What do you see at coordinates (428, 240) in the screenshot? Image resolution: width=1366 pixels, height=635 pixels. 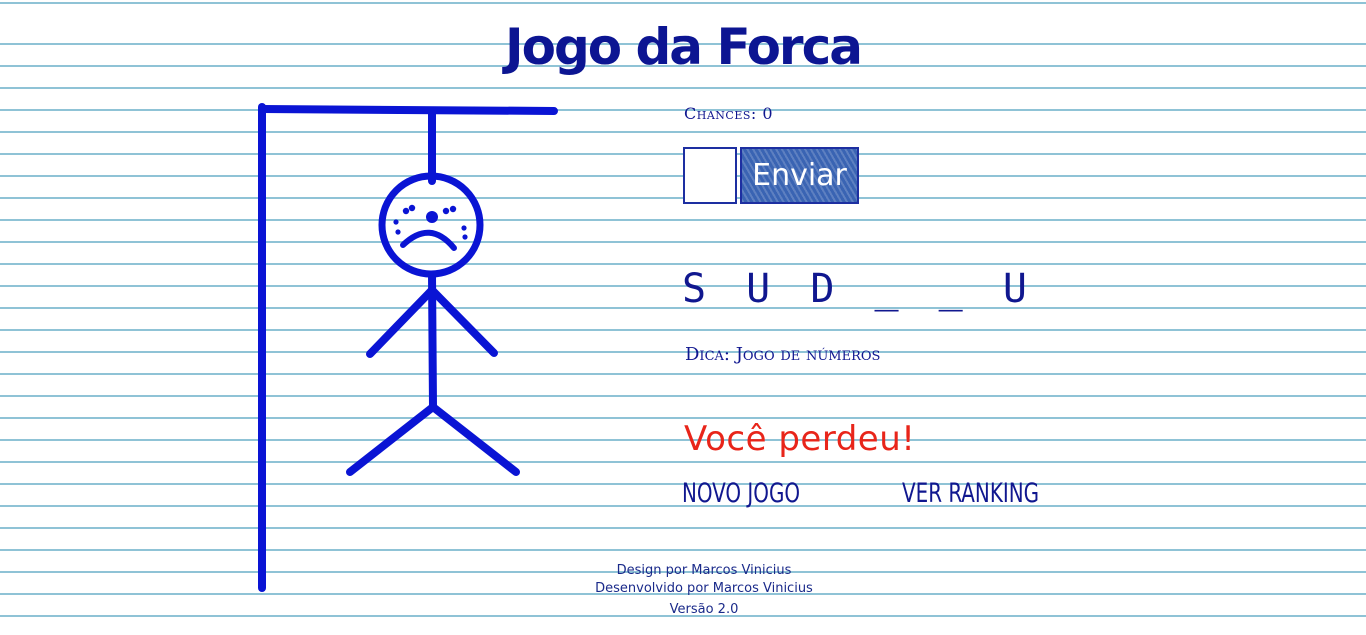 I see `hangman-sad-mouth` at bounding box center [428, 240].